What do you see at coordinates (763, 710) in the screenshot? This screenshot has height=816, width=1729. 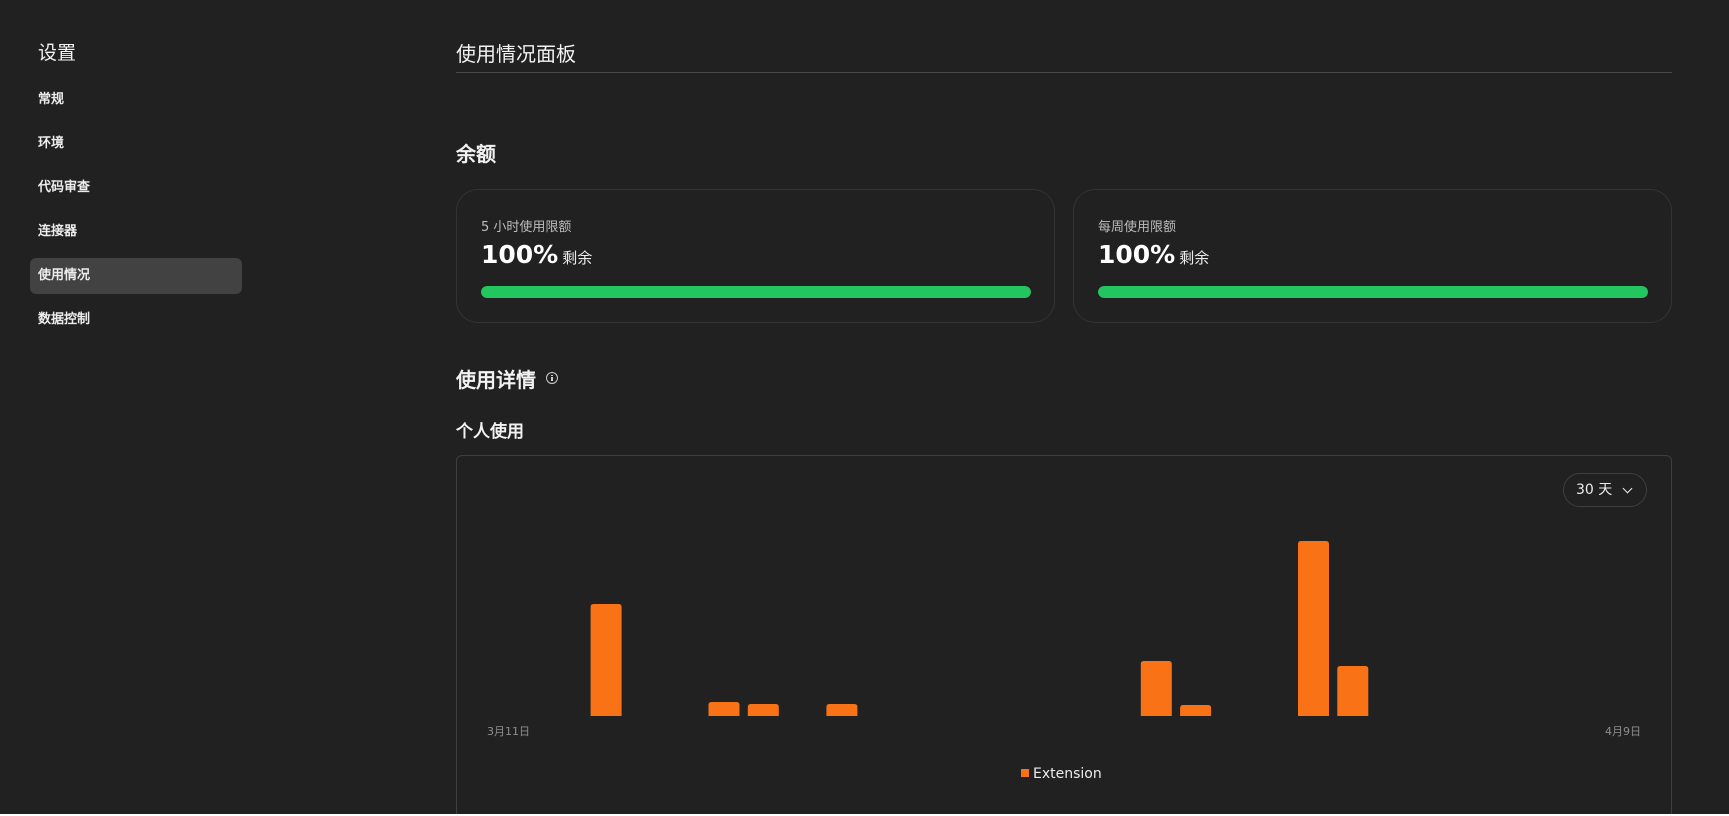 I see `bar-3月17日` at bounding box center [763, 710].